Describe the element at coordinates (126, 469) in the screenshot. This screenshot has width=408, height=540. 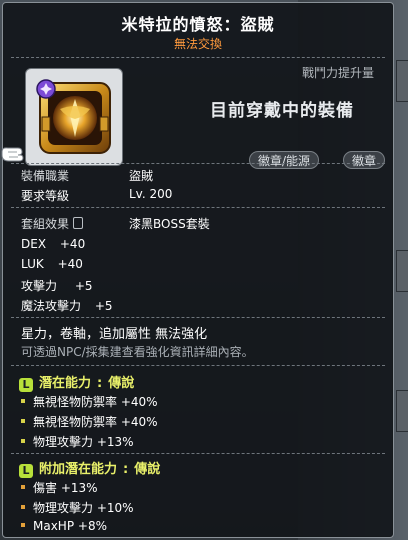
I see `additional-potential-colon: :` at that location.